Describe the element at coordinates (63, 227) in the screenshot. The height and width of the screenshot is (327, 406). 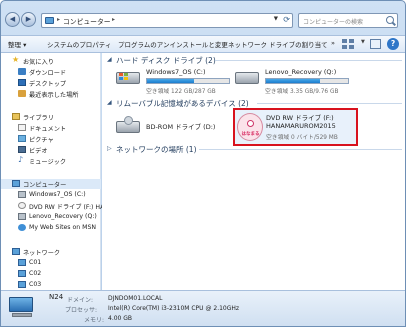
I see `nav-item-label: My Web Sites on MSN` at that location.